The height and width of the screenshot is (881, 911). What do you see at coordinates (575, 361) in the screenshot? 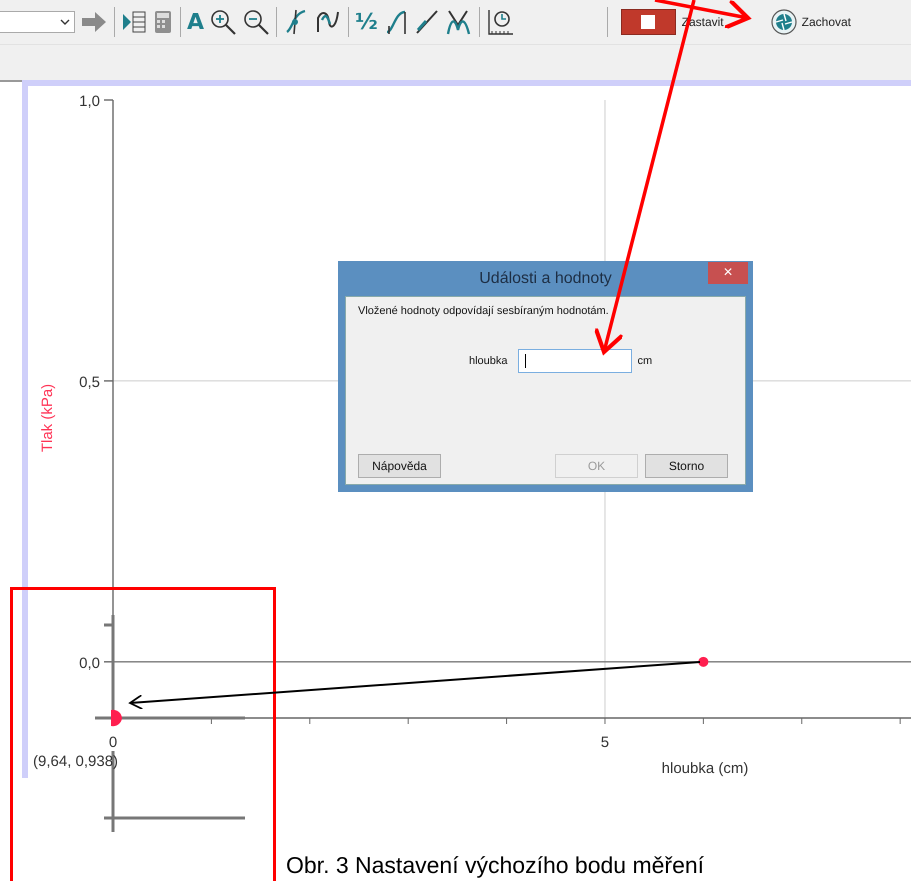
I see `input-field` at bounding box center [575, 361].